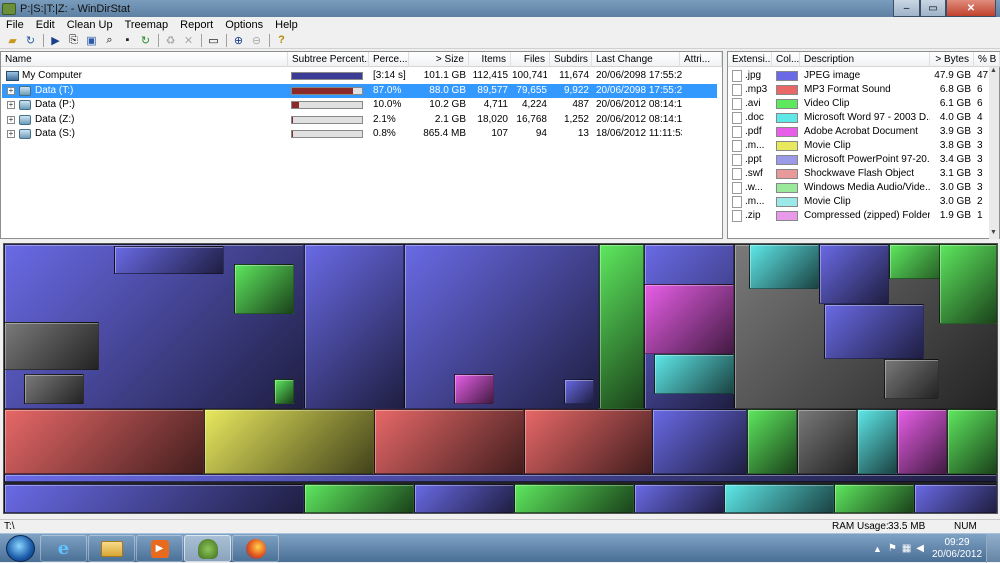 The width and height of the screenshot is (1000, 563). What do you see at coordinates (864, 104) in the screenshot?
I see `extension-row: .avi Video Clip 6.1 GB 6` at bounding box center [864, 104].